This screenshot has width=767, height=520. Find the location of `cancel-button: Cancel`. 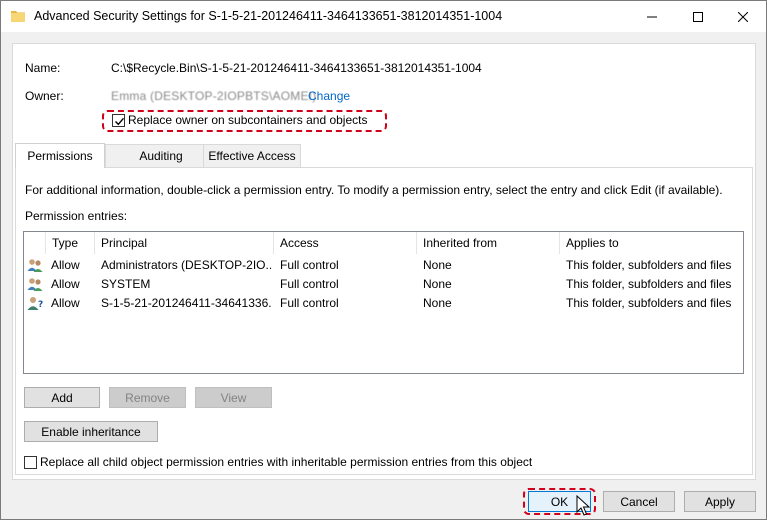

cancel-button: Cancel is located at coordinates (639, 501).